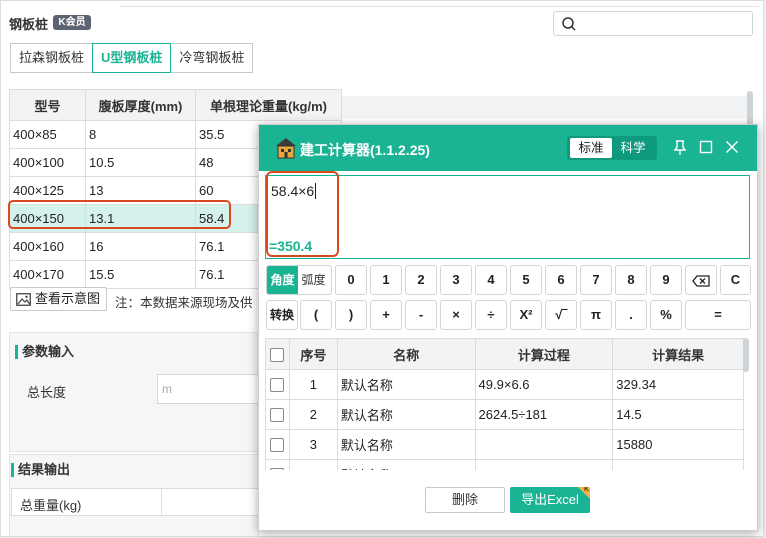 This screenshot has height=538, width=766. I want to click on display-highlight, so click(302, 214).